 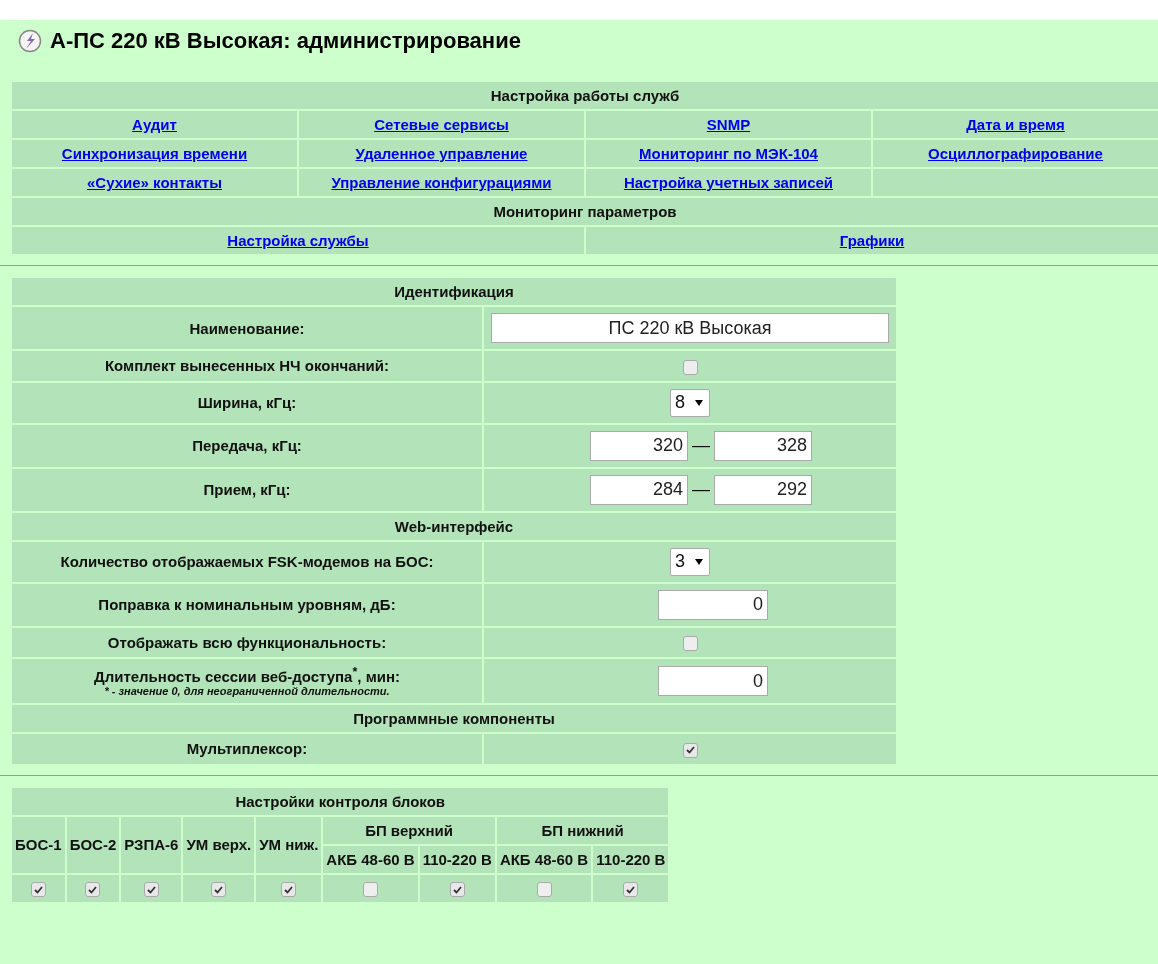 I want to click on service-link: Аудит, so click(x=154, y=124).